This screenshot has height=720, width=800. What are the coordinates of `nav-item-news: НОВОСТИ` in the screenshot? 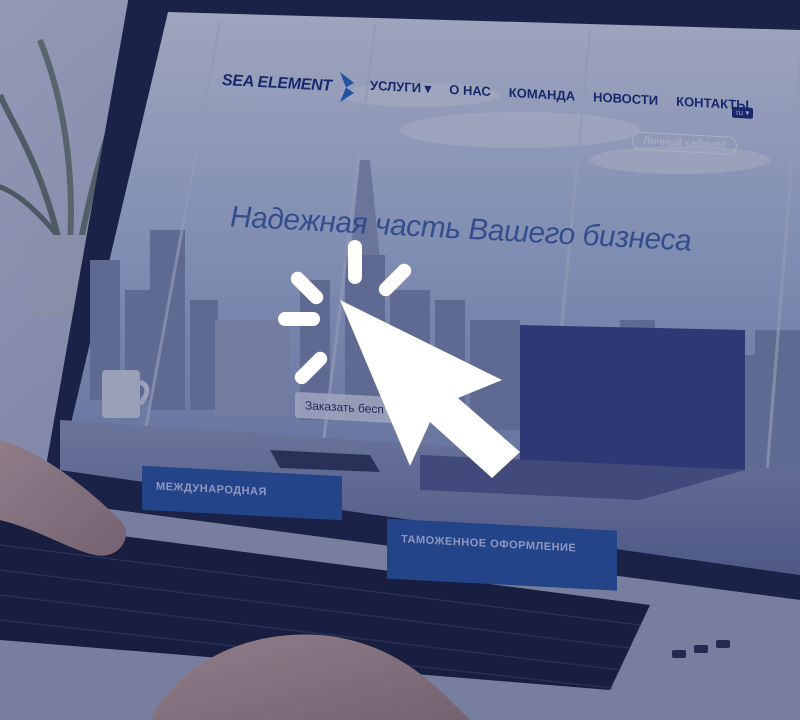 It's located at (625, 98).